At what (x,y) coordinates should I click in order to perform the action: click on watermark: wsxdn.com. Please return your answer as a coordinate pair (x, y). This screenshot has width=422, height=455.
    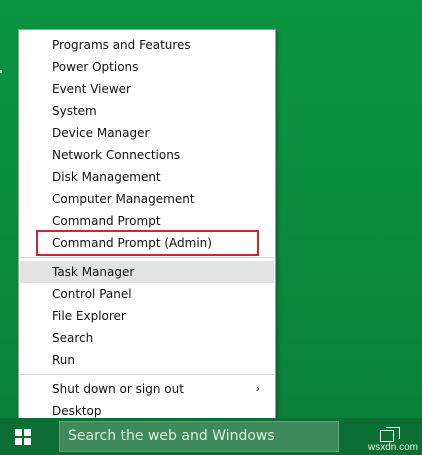
    Looking at the image, I should click on (392, 447).